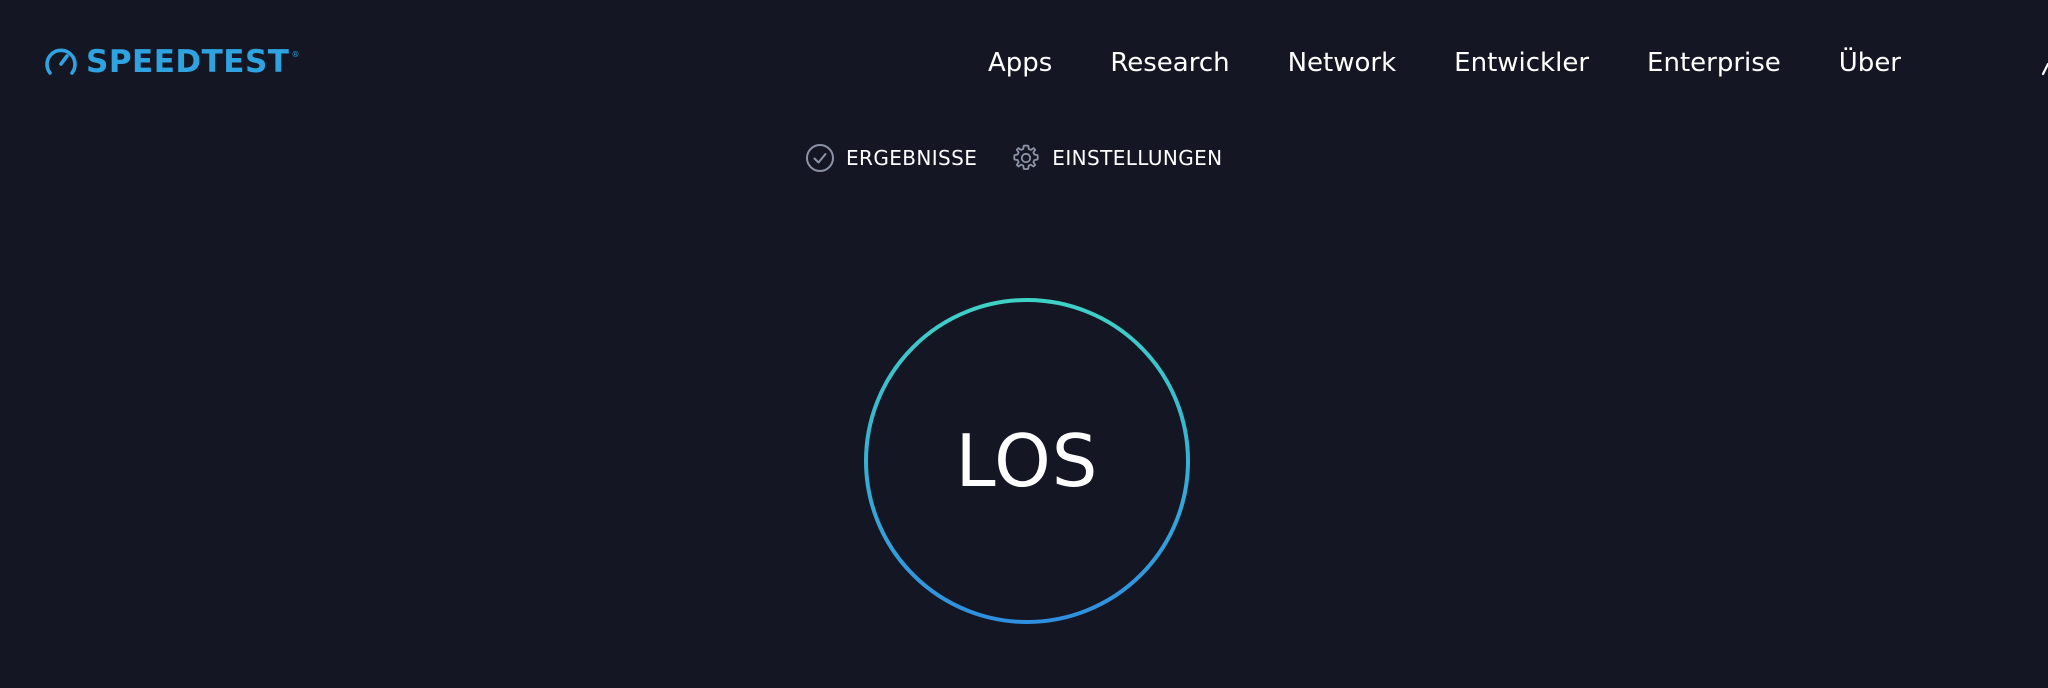  I want to click on results-link: ERGEBNISSE, so click(891, 158).